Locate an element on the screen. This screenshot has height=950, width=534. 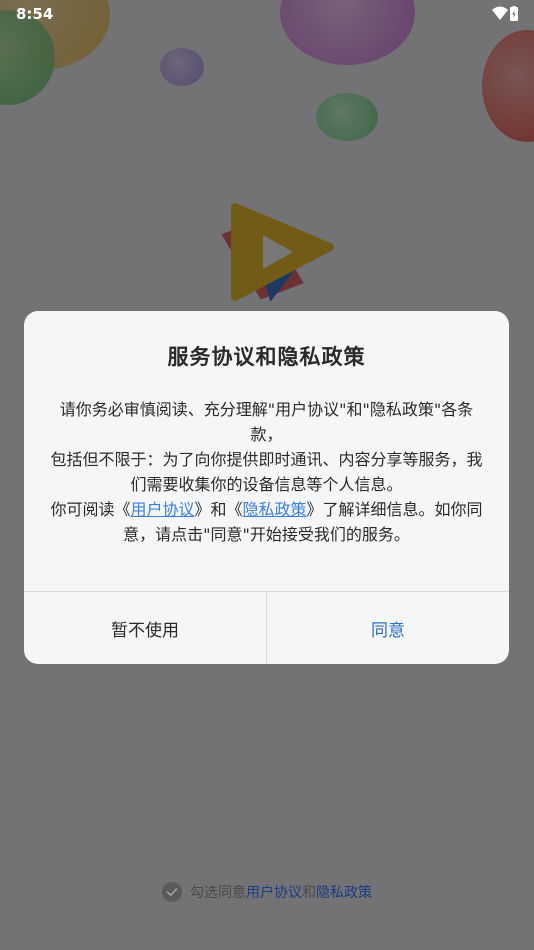
checkbox-icon is located at coordinates (172, 892).